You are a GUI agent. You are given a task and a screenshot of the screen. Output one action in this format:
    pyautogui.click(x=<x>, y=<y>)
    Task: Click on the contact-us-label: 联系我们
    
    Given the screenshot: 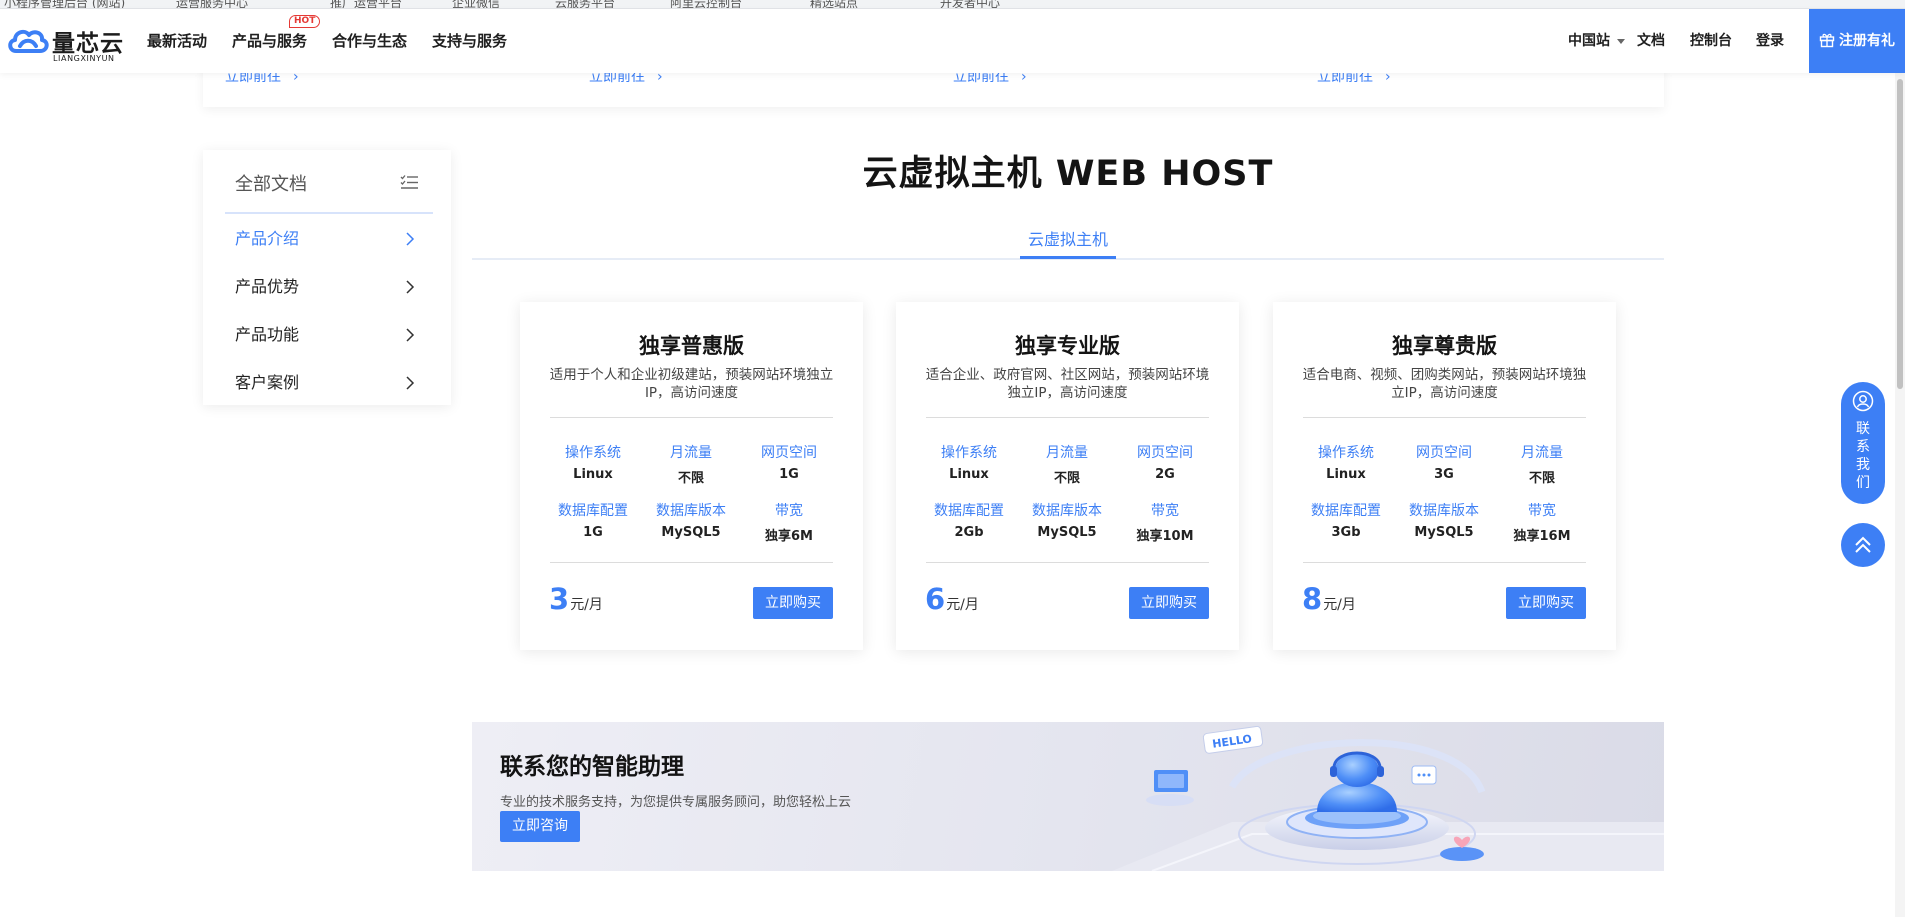 What is the action you would take?
    pyautogui.click(x=1863, y=456)
    